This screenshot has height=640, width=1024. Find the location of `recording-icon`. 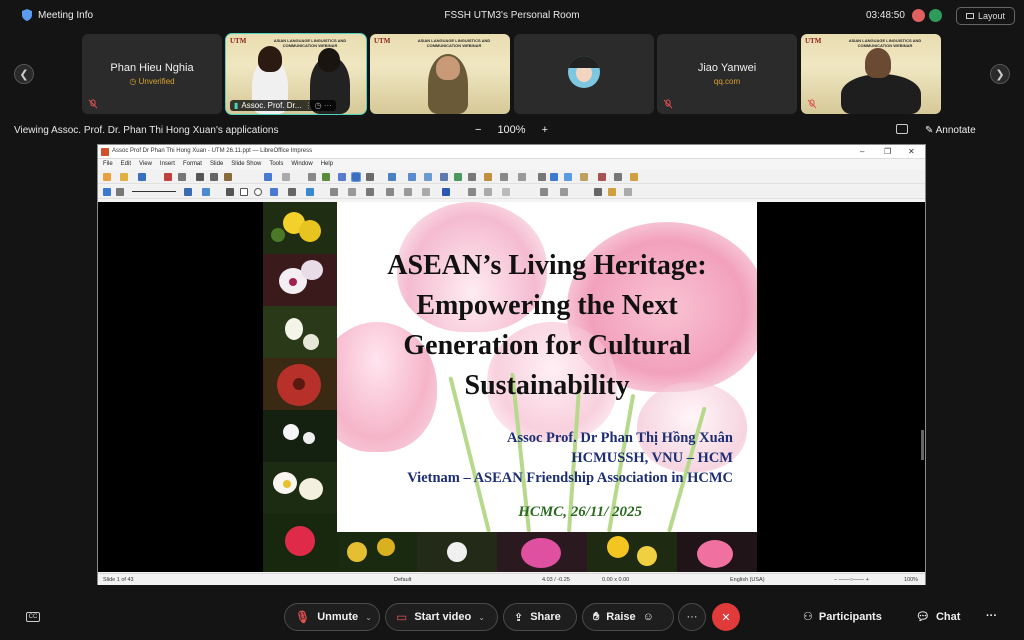

recording-icon is located at coordinates (918, 15).